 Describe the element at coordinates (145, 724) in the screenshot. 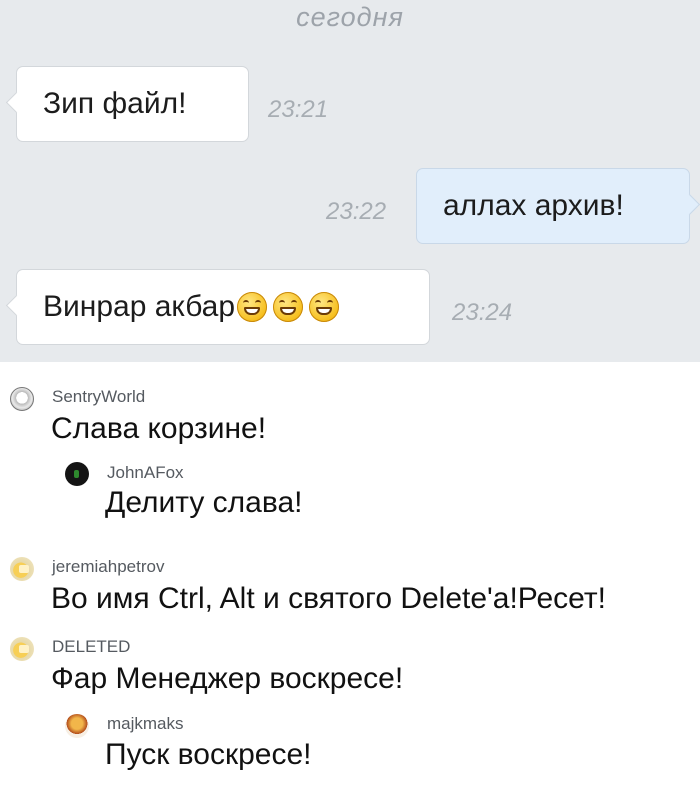

I see `comment-username: majkmaks` at that location.